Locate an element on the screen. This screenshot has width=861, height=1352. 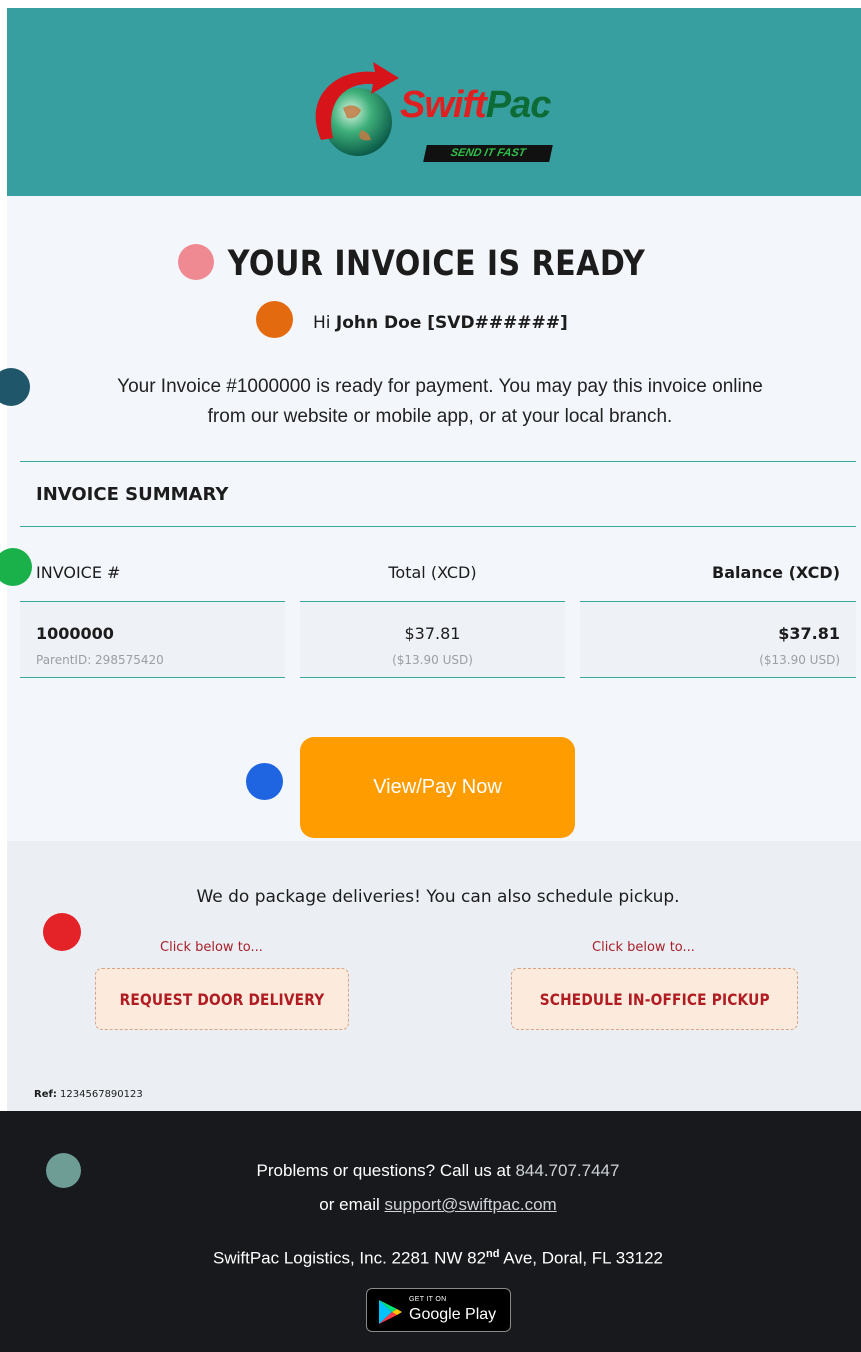
greeting: Hi John Doe [SVD######] is located at coordinates (440, 323).